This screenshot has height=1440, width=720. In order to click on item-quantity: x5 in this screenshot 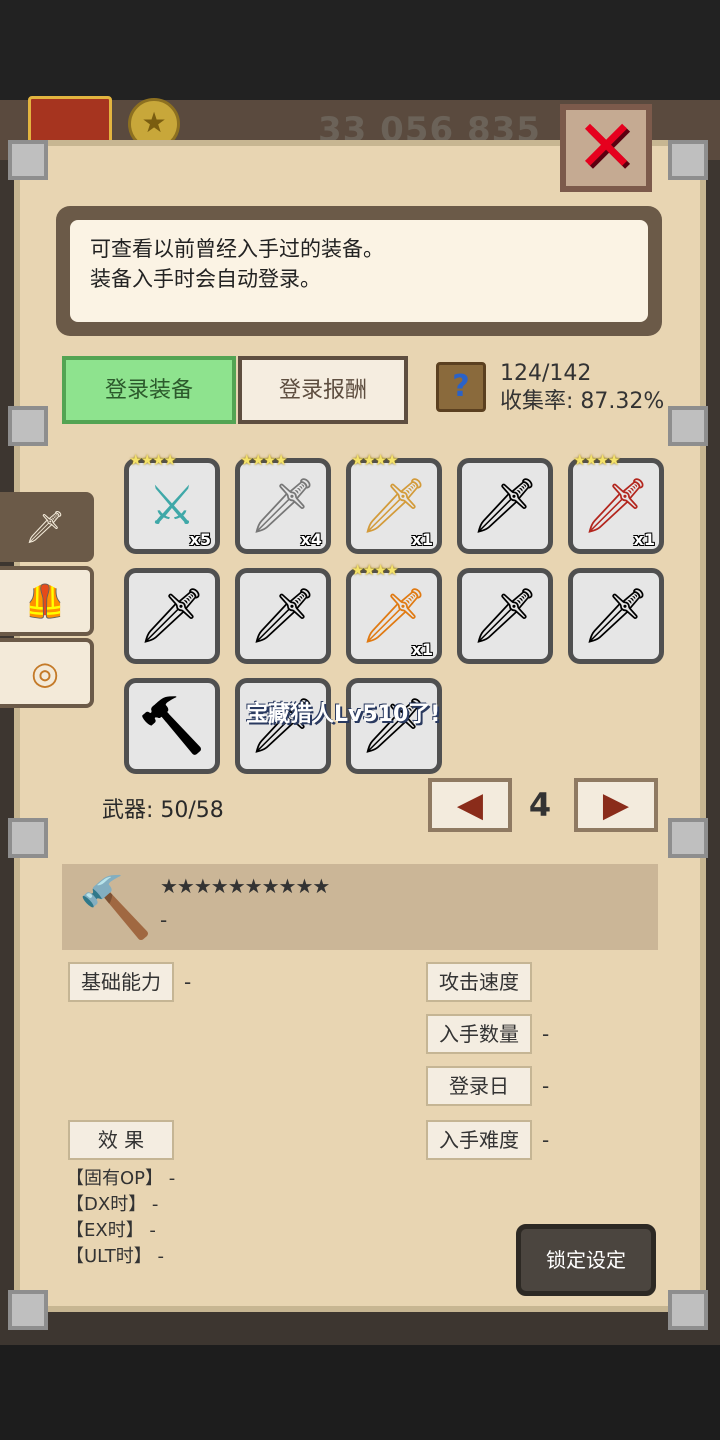, I will do `click(200, 539)`.